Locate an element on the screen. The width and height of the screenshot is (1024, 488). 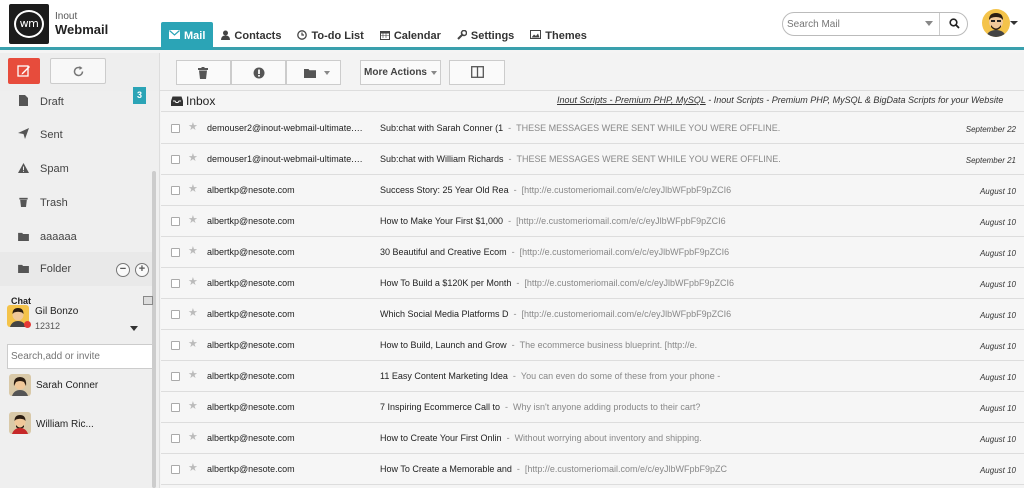
folder-draft: Draft 3 is located at coordinates (75, 102).